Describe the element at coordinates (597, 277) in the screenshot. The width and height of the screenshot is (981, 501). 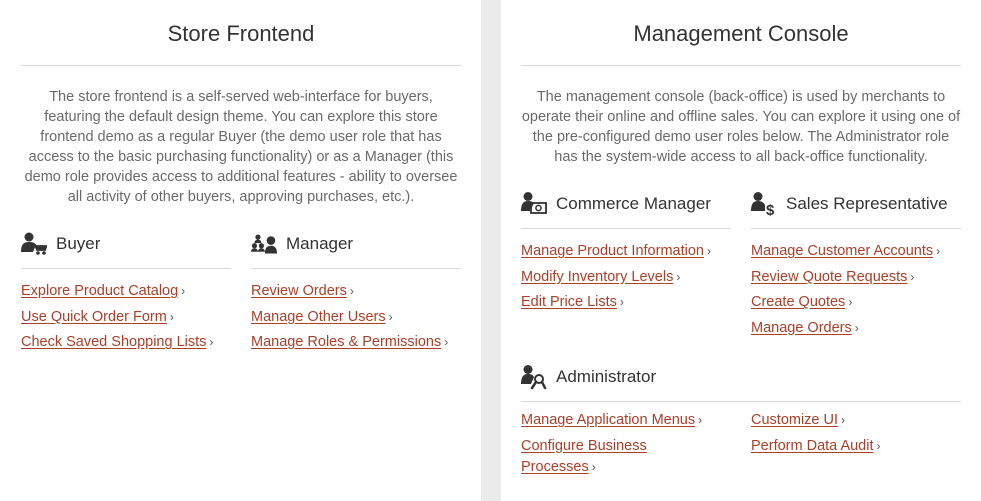
I see `modify-inventory-levels-link: Modify Inventory Levels` at that location.